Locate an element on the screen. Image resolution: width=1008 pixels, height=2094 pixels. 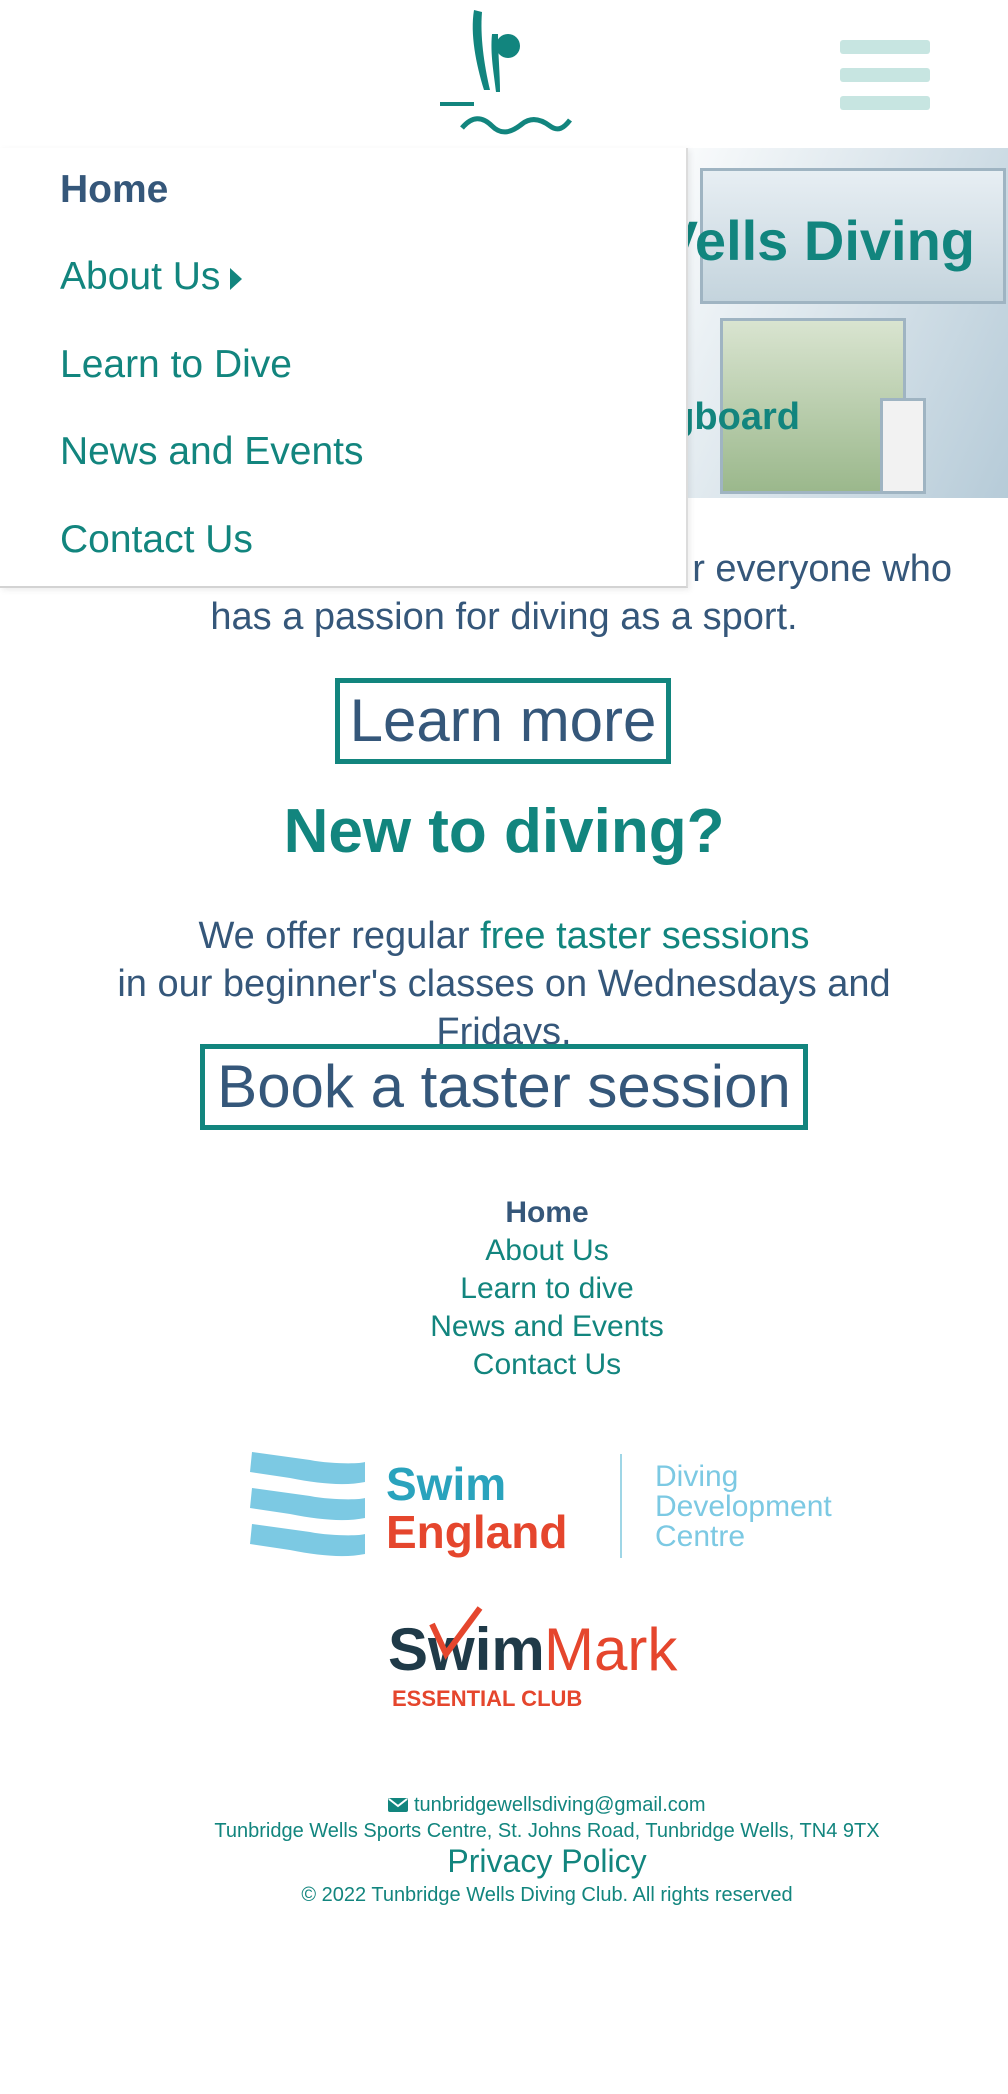
footer-link-home: Home is located at coordinates (525, 1213).